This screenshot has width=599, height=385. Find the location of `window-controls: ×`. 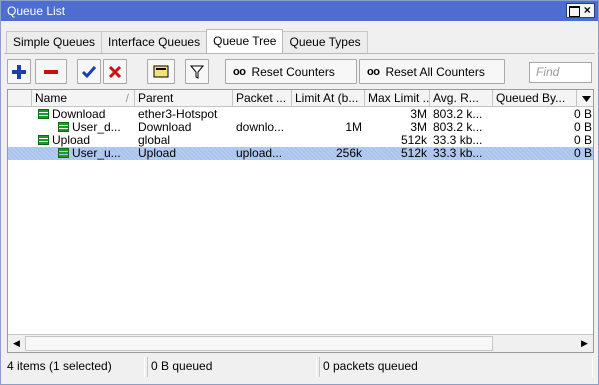

window-controls: × is located at coordinates (580, 10).